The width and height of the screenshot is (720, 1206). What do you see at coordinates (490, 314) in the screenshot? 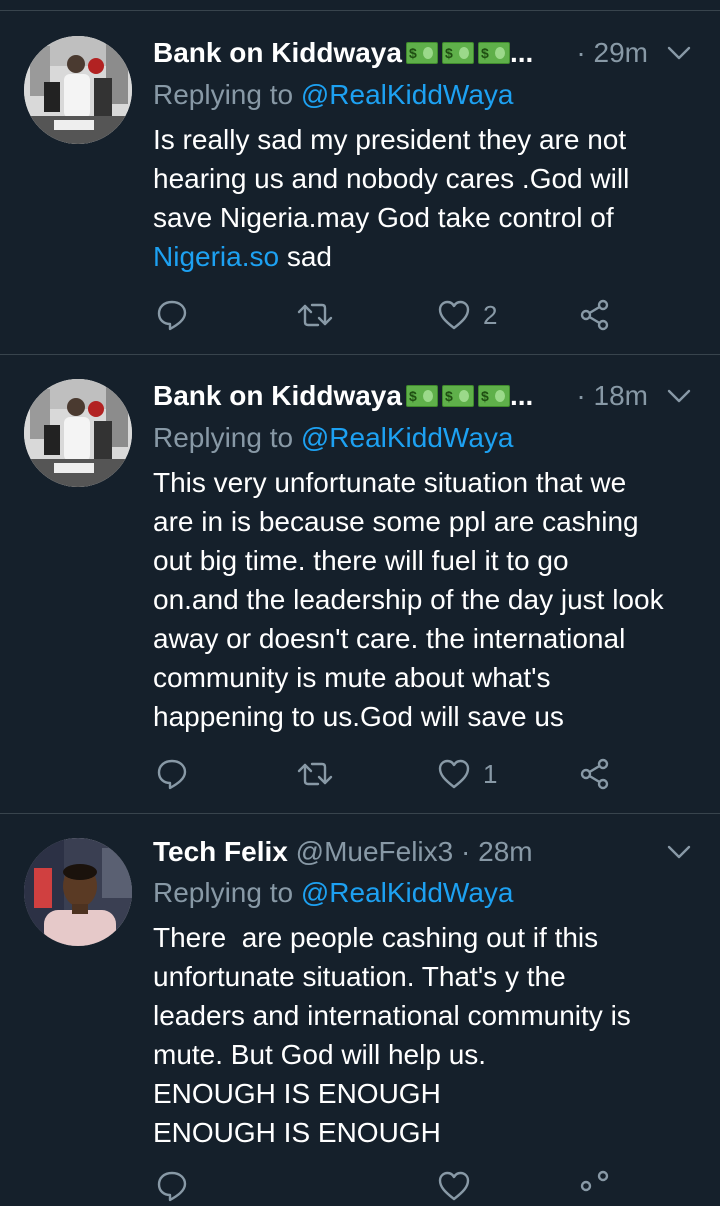
I see `like-count: 2` at bounding box center [490, 314].